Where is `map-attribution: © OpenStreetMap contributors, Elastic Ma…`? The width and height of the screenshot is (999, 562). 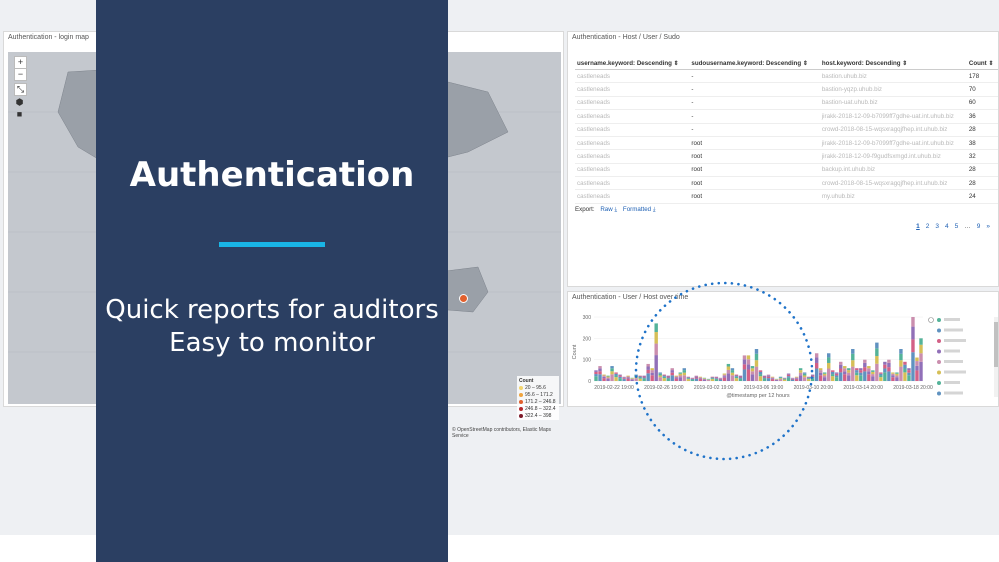
map-attribution: © OpenStreetMap contributors, Elastic Ma… is located at coordinates (507, 433).